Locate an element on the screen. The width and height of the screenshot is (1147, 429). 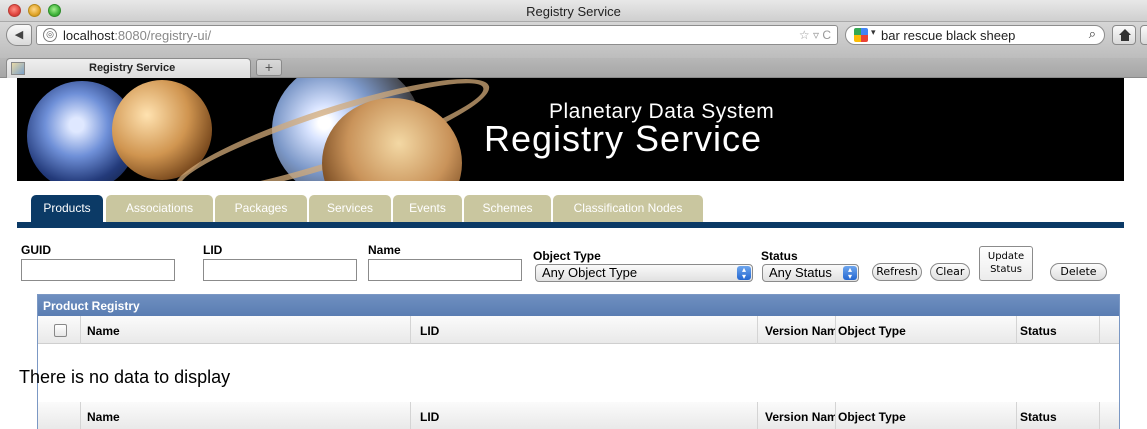
clear-button: Clear is located at coordinates (950, 272).